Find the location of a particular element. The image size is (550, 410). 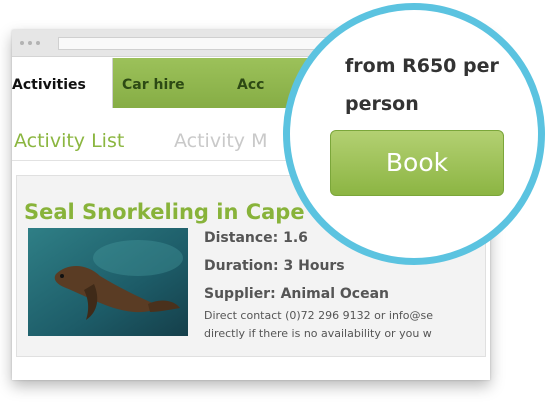

activity-duration: Duration: 3 Hours is located at coordinates (274, 266).